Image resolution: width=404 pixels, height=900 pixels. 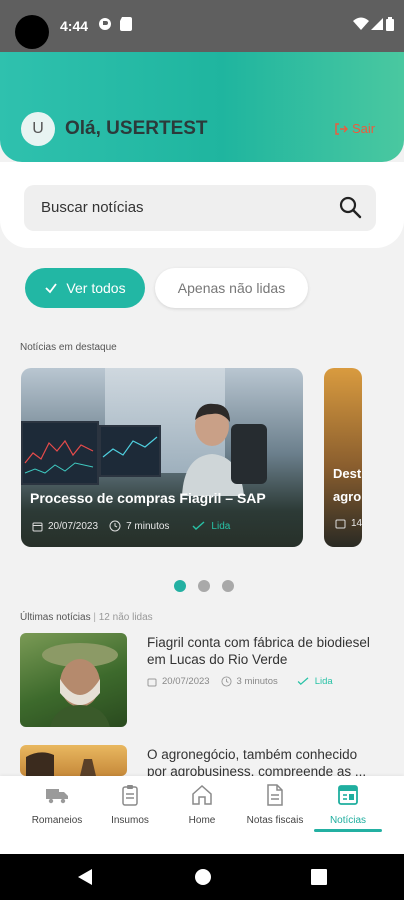 What do you see at coordinates (130, 813) in the screenshot?
I see `nav-insumos: Insumos` at bounding box center [130, 813].